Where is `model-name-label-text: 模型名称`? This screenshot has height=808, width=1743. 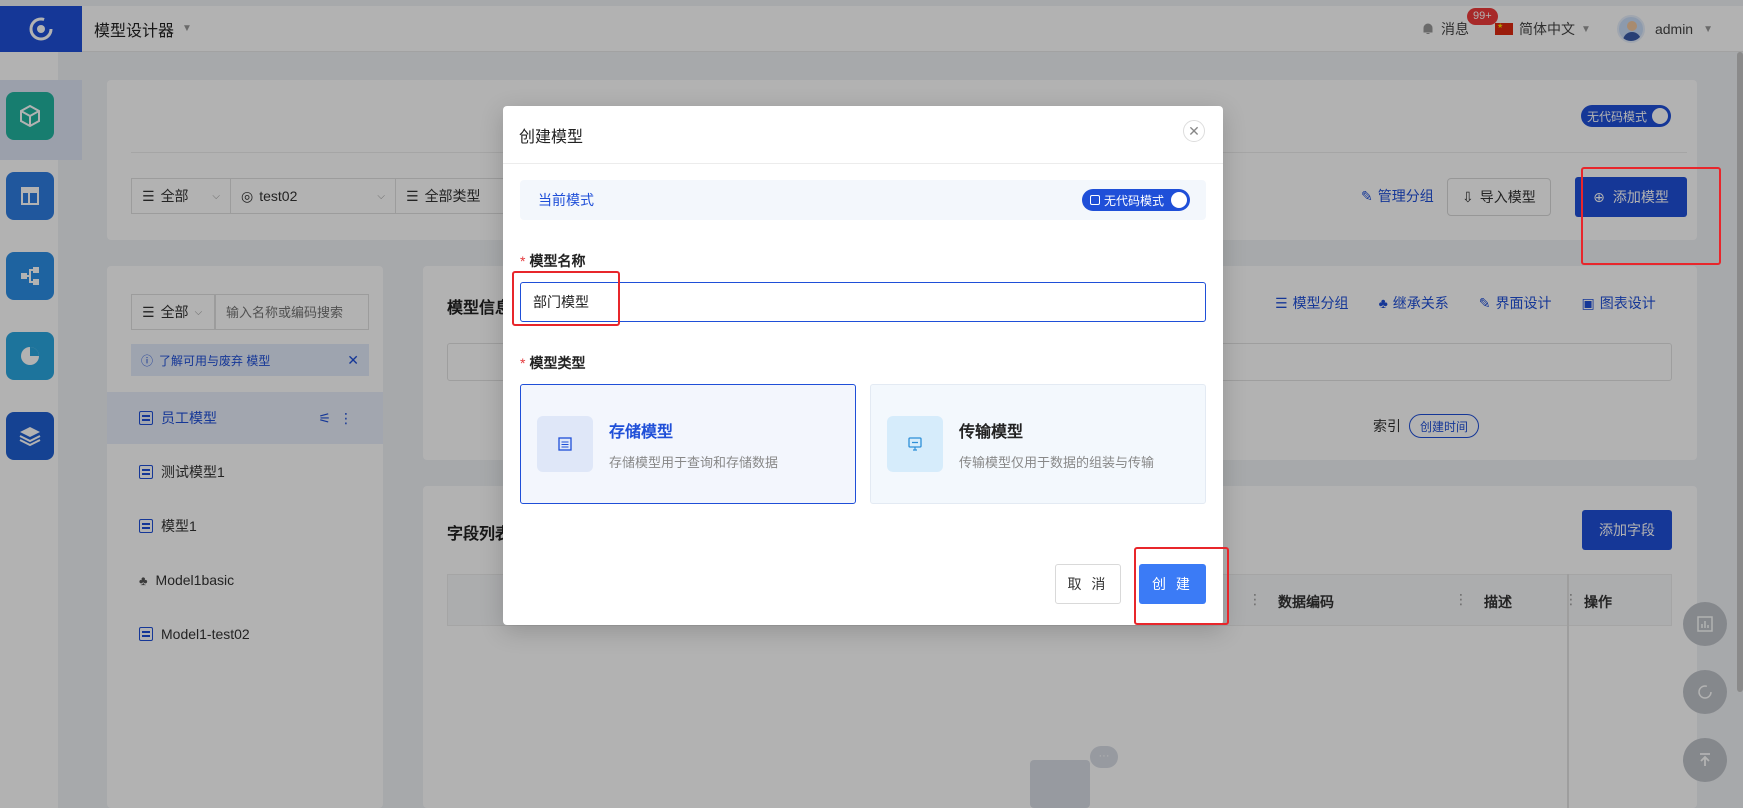
model-name-label-text: 模型名称 is located at coordinates (557, 261).